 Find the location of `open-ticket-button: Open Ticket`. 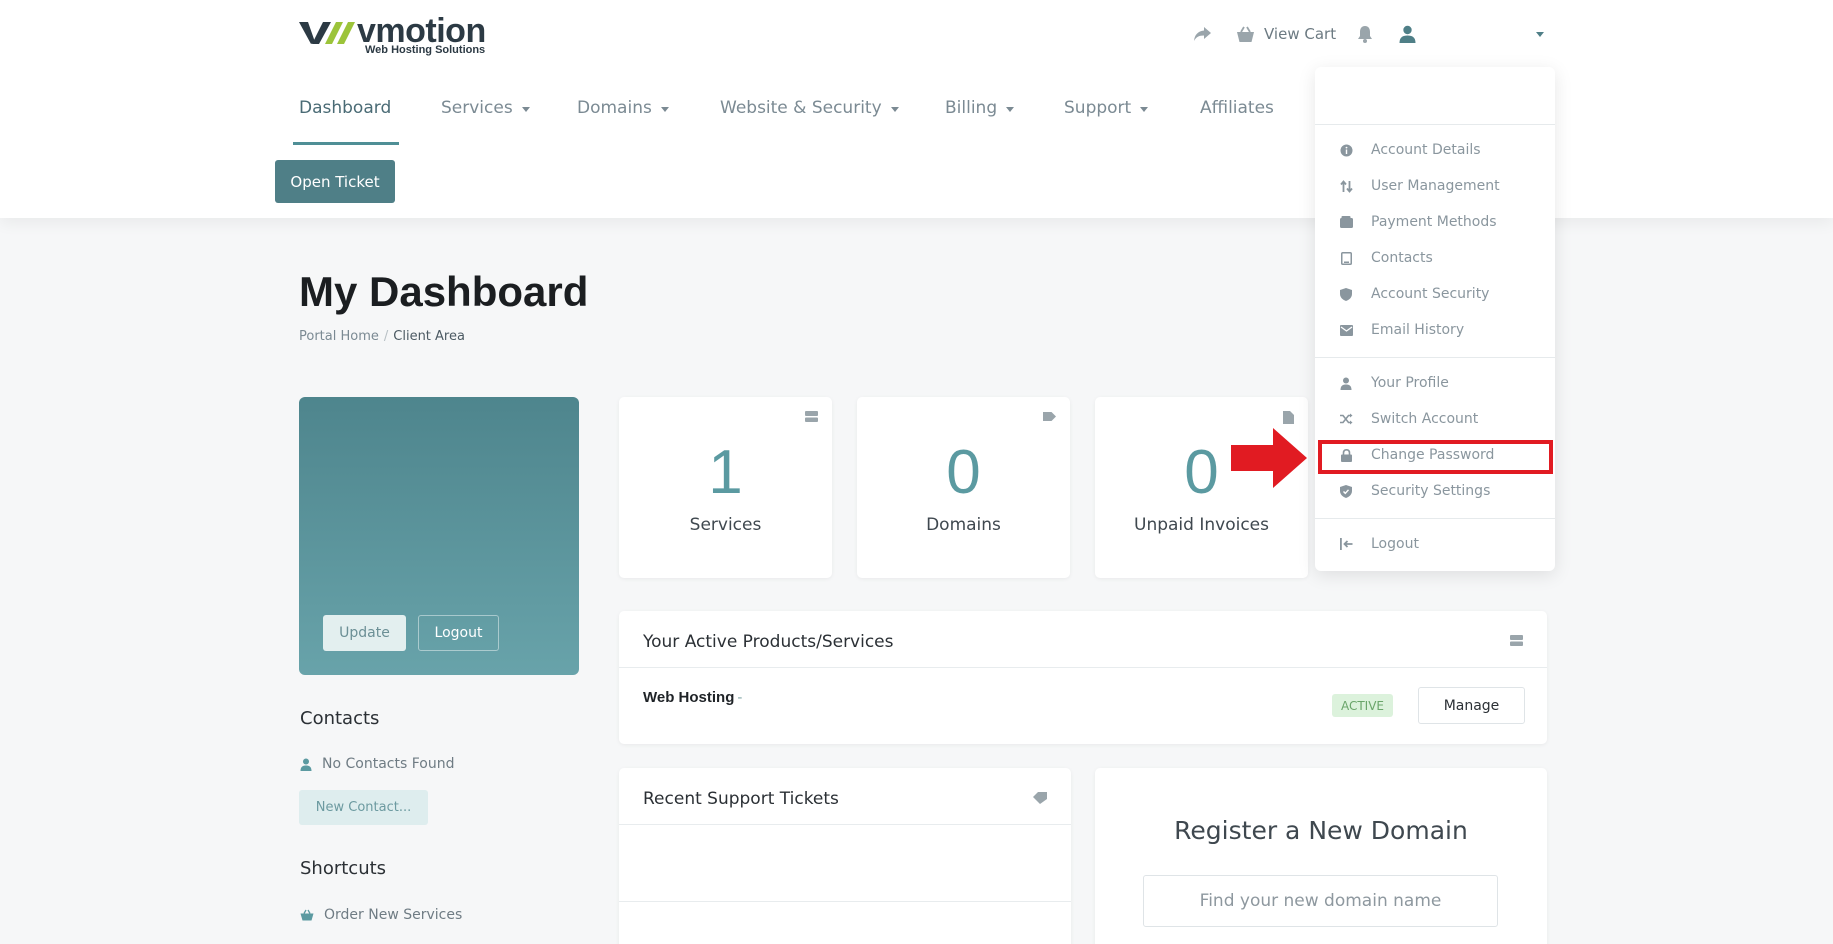

open-ticket-button: Open Ticket is located at coordinates (335, 181).